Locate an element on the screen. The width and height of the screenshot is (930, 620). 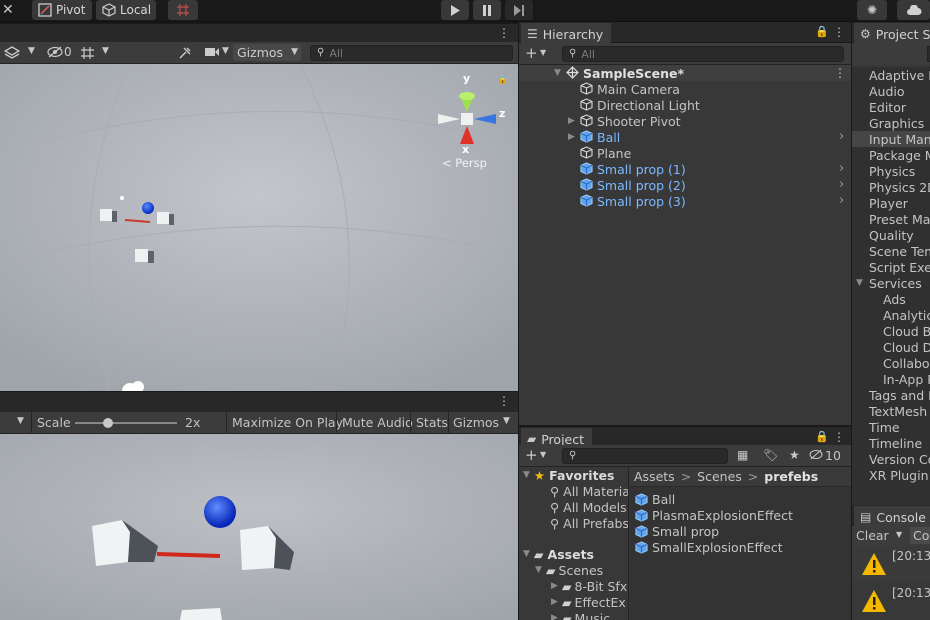
persp-label: < Persp is located at coordinates (464, 163).